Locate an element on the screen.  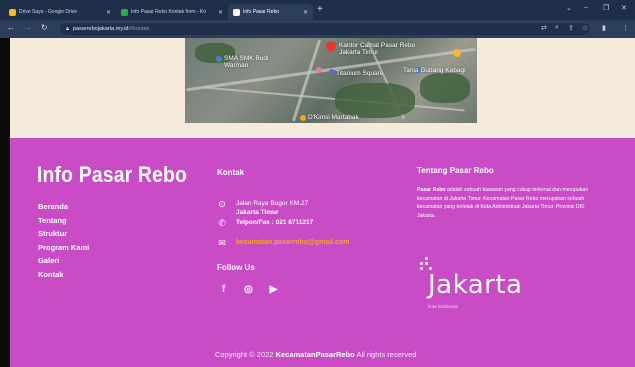
url-host: pasarrebojakarta.my.id is located at coordinates (100, 29).